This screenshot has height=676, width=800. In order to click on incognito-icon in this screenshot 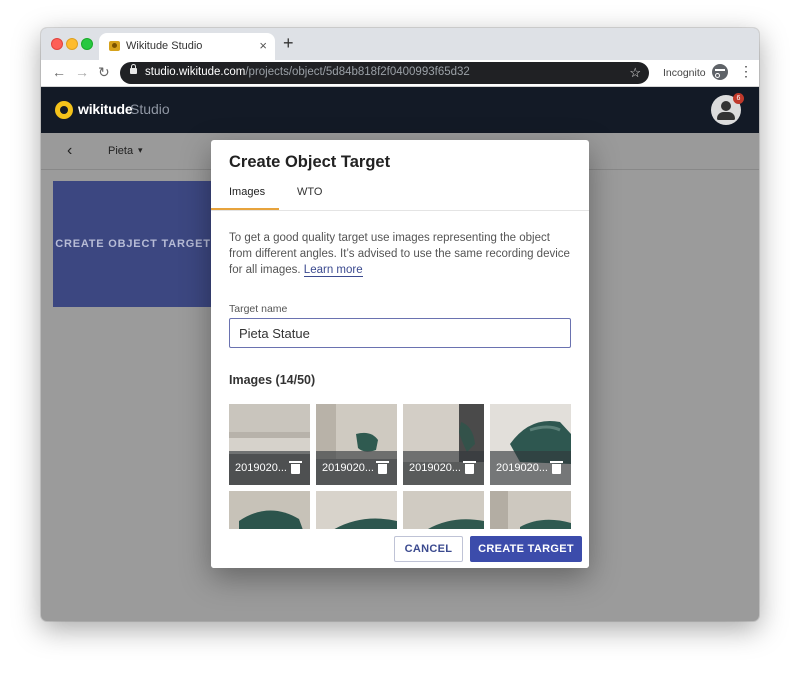, I will do `click(720, 72)`.